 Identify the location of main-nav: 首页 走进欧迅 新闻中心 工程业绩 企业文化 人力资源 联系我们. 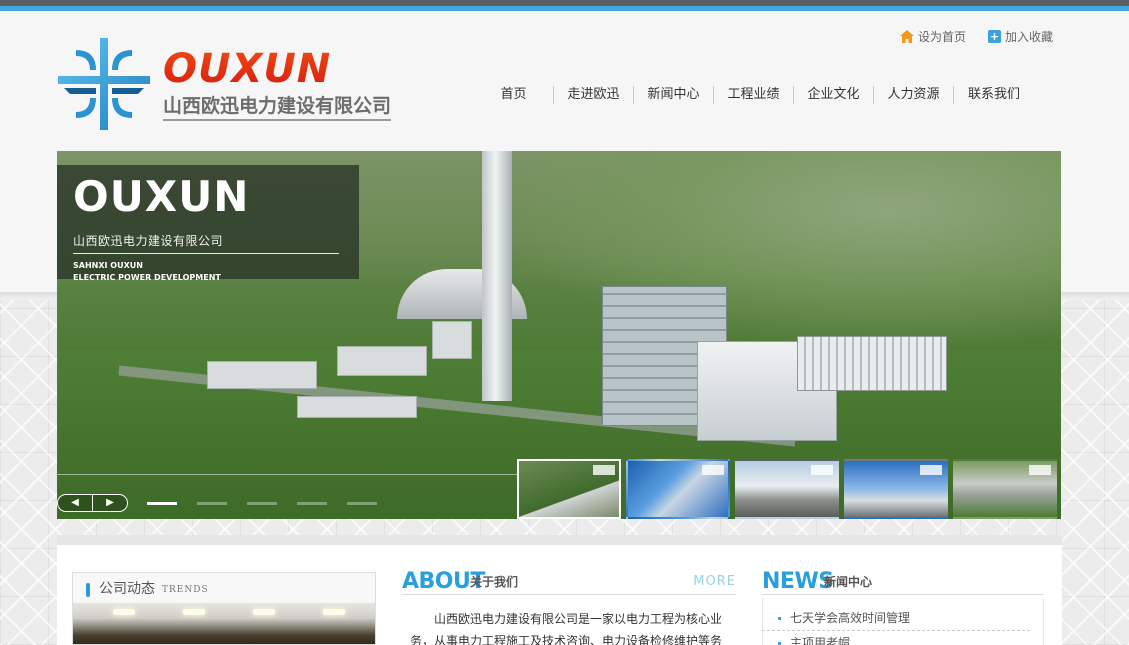
(754, 95).